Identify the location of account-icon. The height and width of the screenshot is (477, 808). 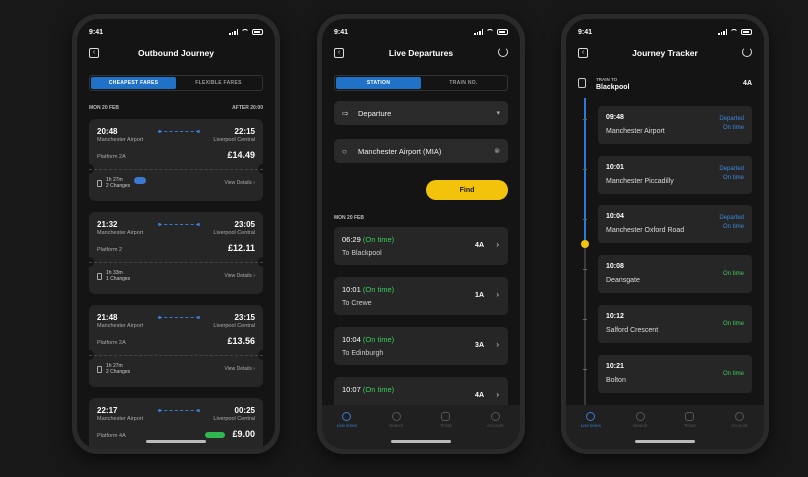
(739, 416).